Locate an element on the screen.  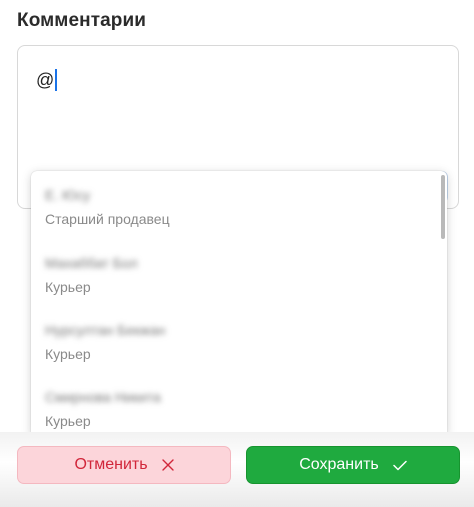
mention-name: Смирнова Никита is located at coordinates (103, 397).